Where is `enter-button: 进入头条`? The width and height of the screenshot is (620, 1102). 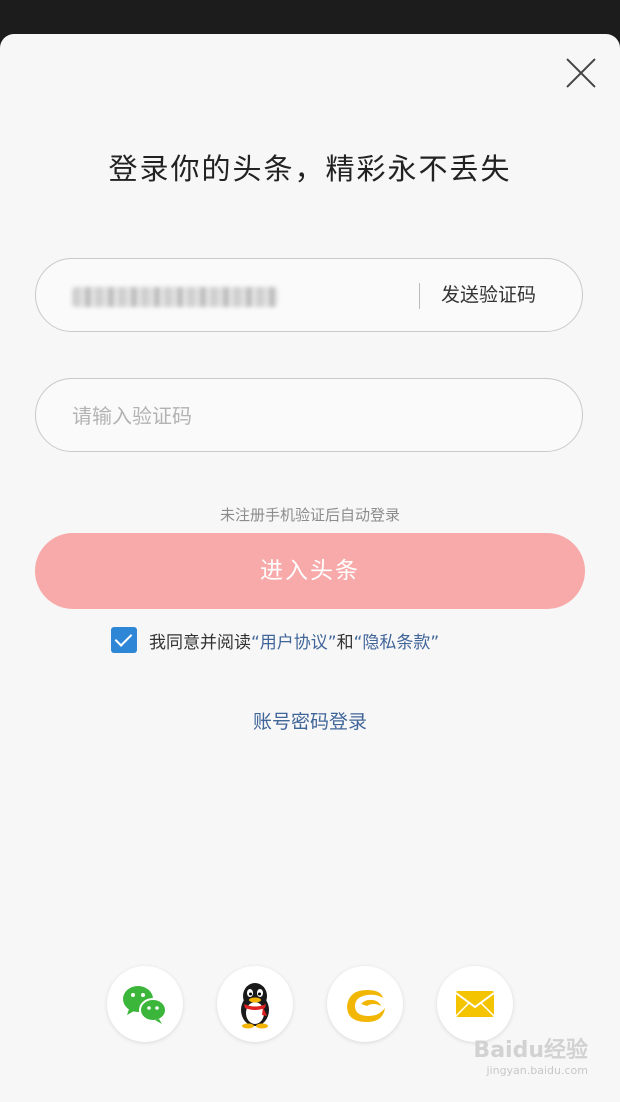 enter-button: 进入头条 is located at coordinates (310, 571).